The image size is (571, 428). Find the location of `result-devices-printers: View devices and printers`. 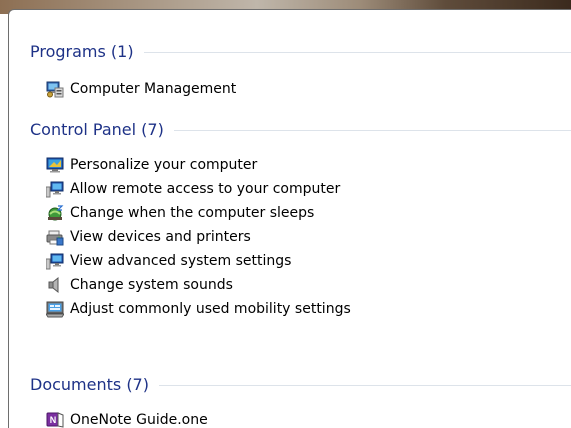

result-devices-printers: View devices and printers is located at coordinates (290, 237).